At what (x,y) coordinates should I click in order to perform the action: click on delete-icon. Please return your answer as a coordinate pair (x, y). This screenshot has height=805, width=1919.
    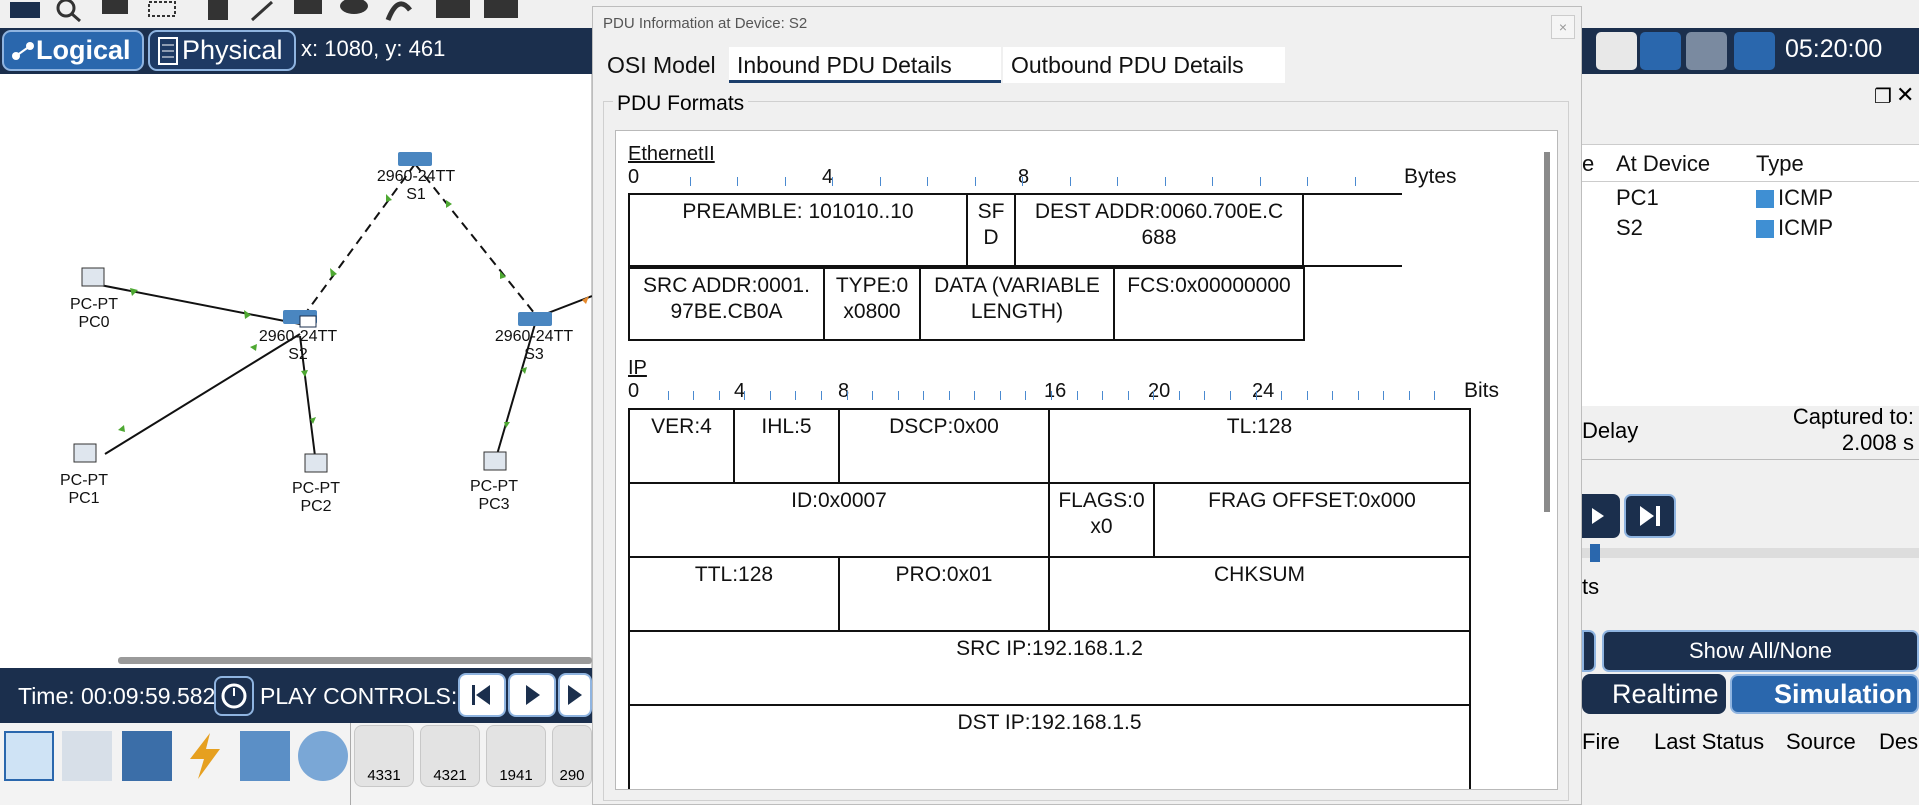
    Looking at the image, I should click on (115, 11).